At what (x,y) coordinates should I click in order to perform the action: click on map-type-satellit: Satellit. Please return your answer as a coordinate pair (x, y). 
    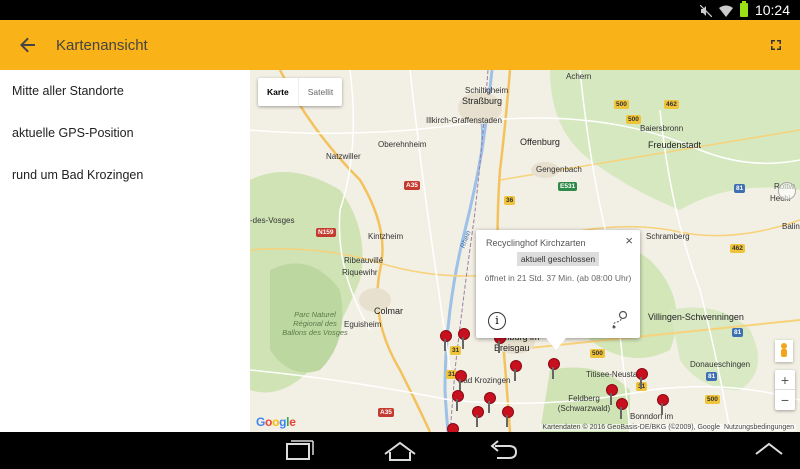
    Looking at the image, I should click on (320, 92).